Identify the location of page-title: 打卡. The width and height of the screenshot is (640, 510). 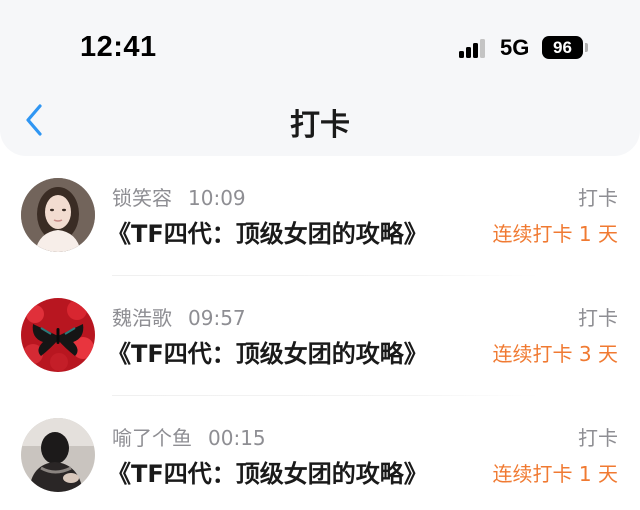
(320, 125).